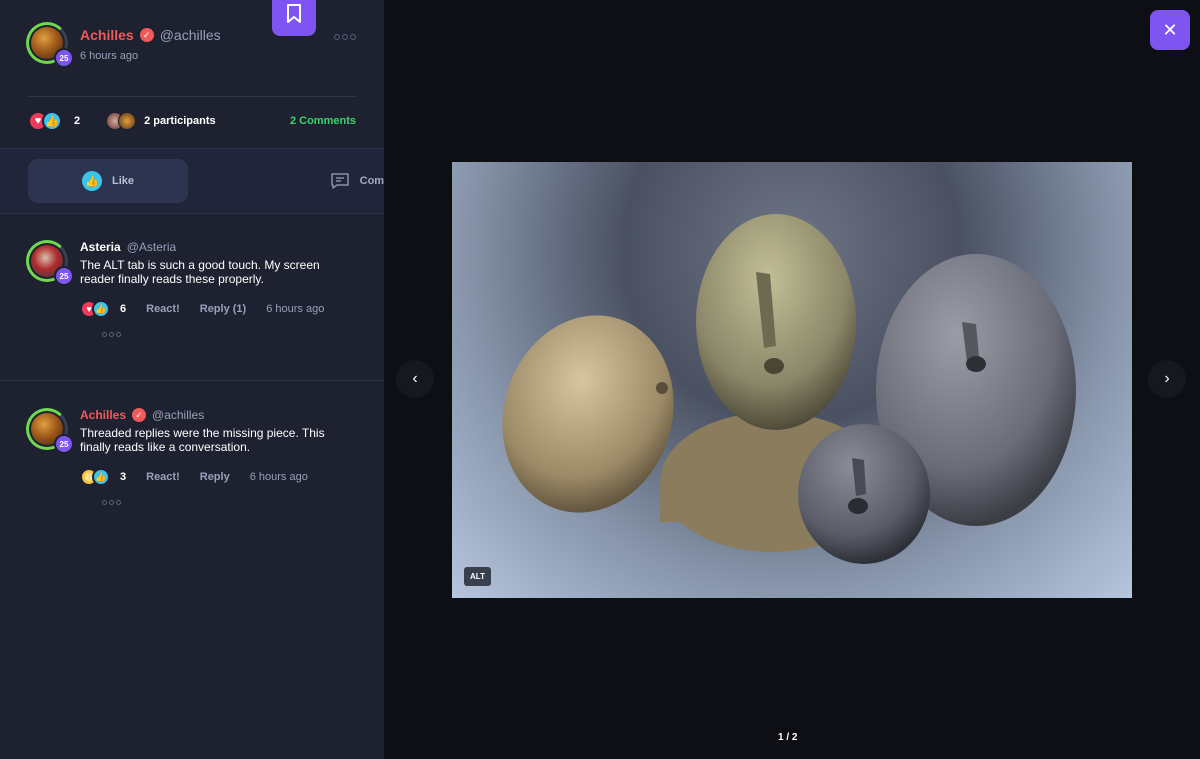 The height and width of the screenshot is (759, 1200). I want to click on chevron-left-icon: ‹, so click(415, 378).